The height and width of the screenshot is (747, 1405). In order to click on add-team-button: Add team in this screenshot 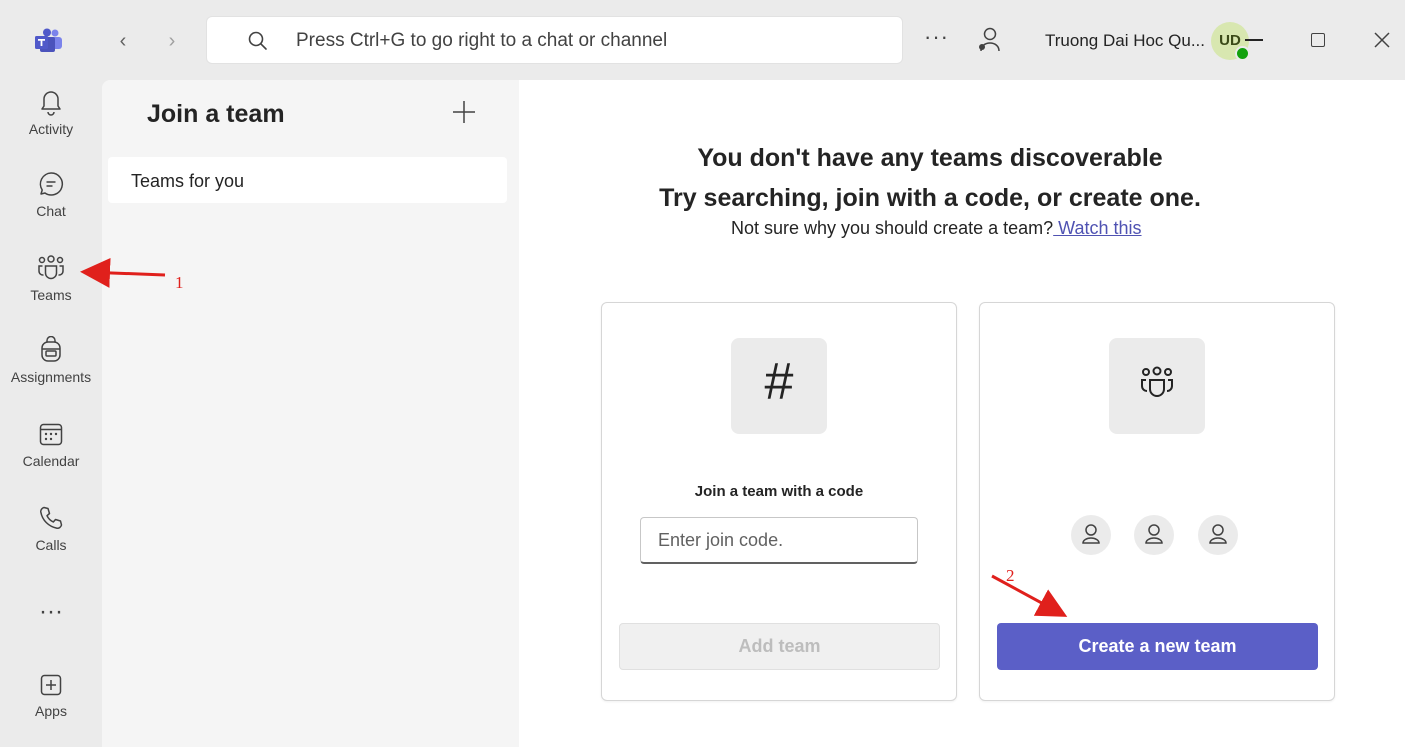, I will do `click(779, 646)`.